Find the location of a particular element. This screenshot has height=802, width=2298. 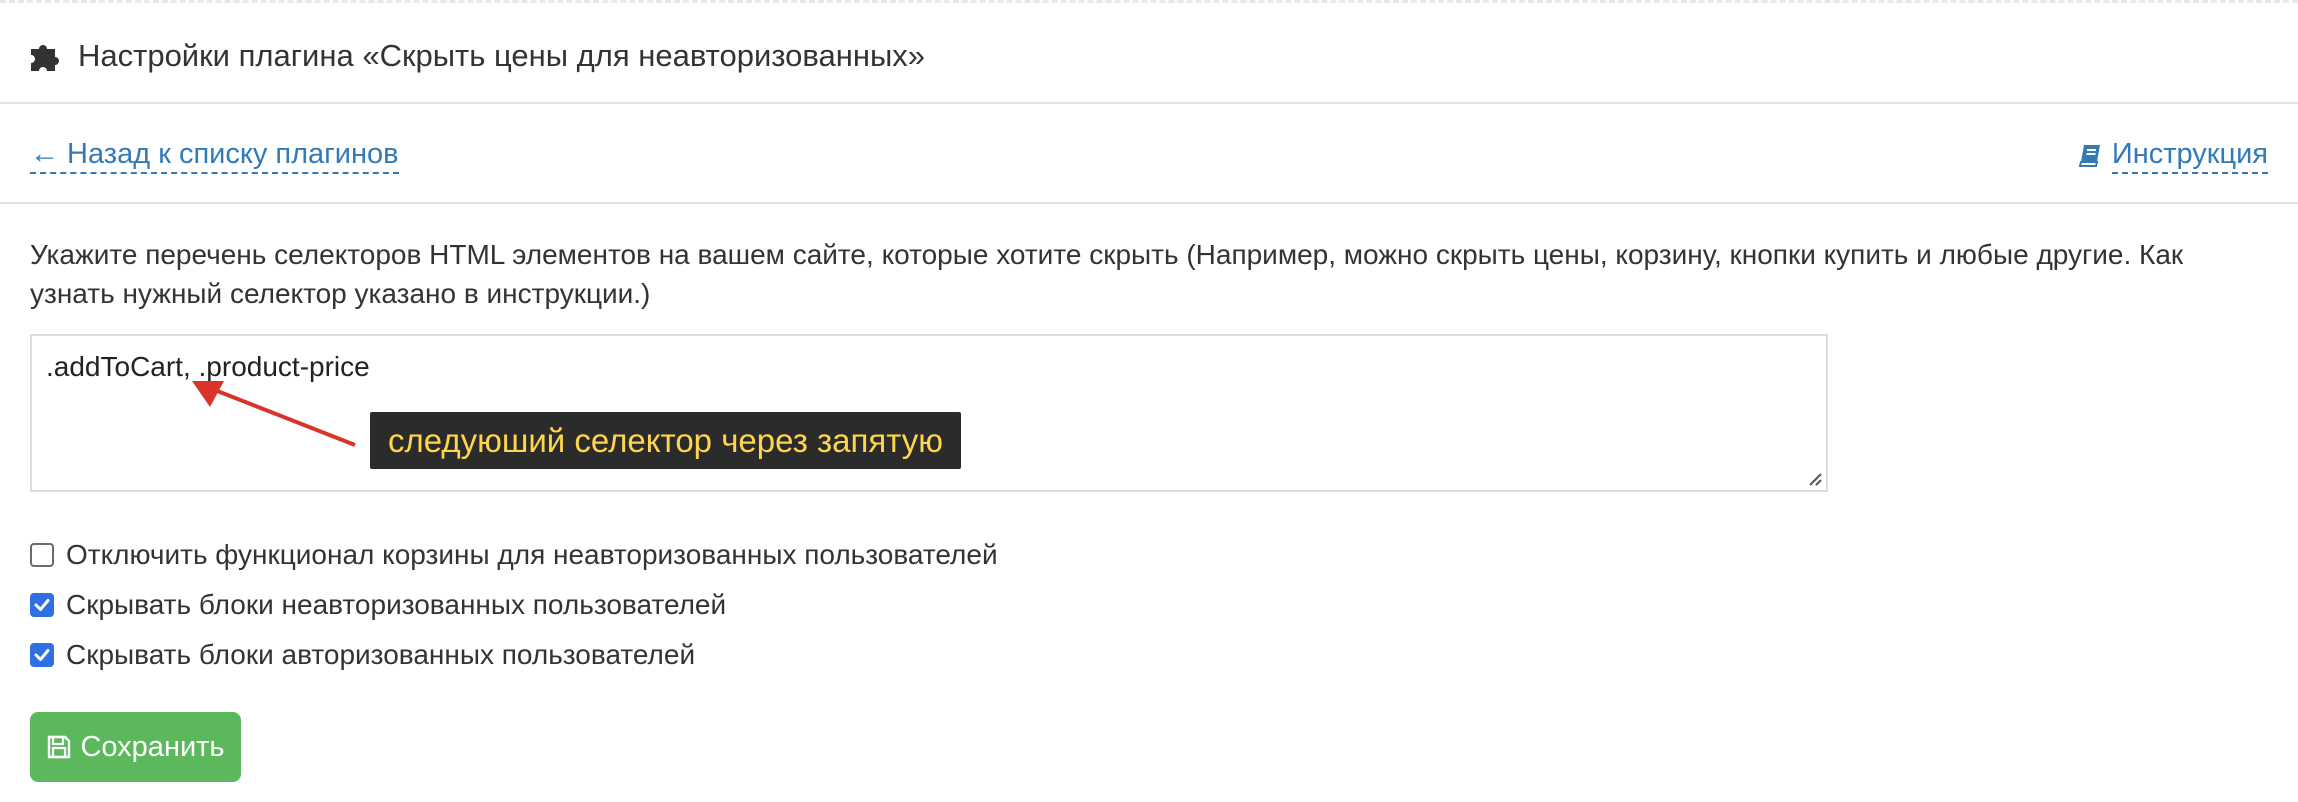

floppy-disk-icon is located at coordinates (59, 747).